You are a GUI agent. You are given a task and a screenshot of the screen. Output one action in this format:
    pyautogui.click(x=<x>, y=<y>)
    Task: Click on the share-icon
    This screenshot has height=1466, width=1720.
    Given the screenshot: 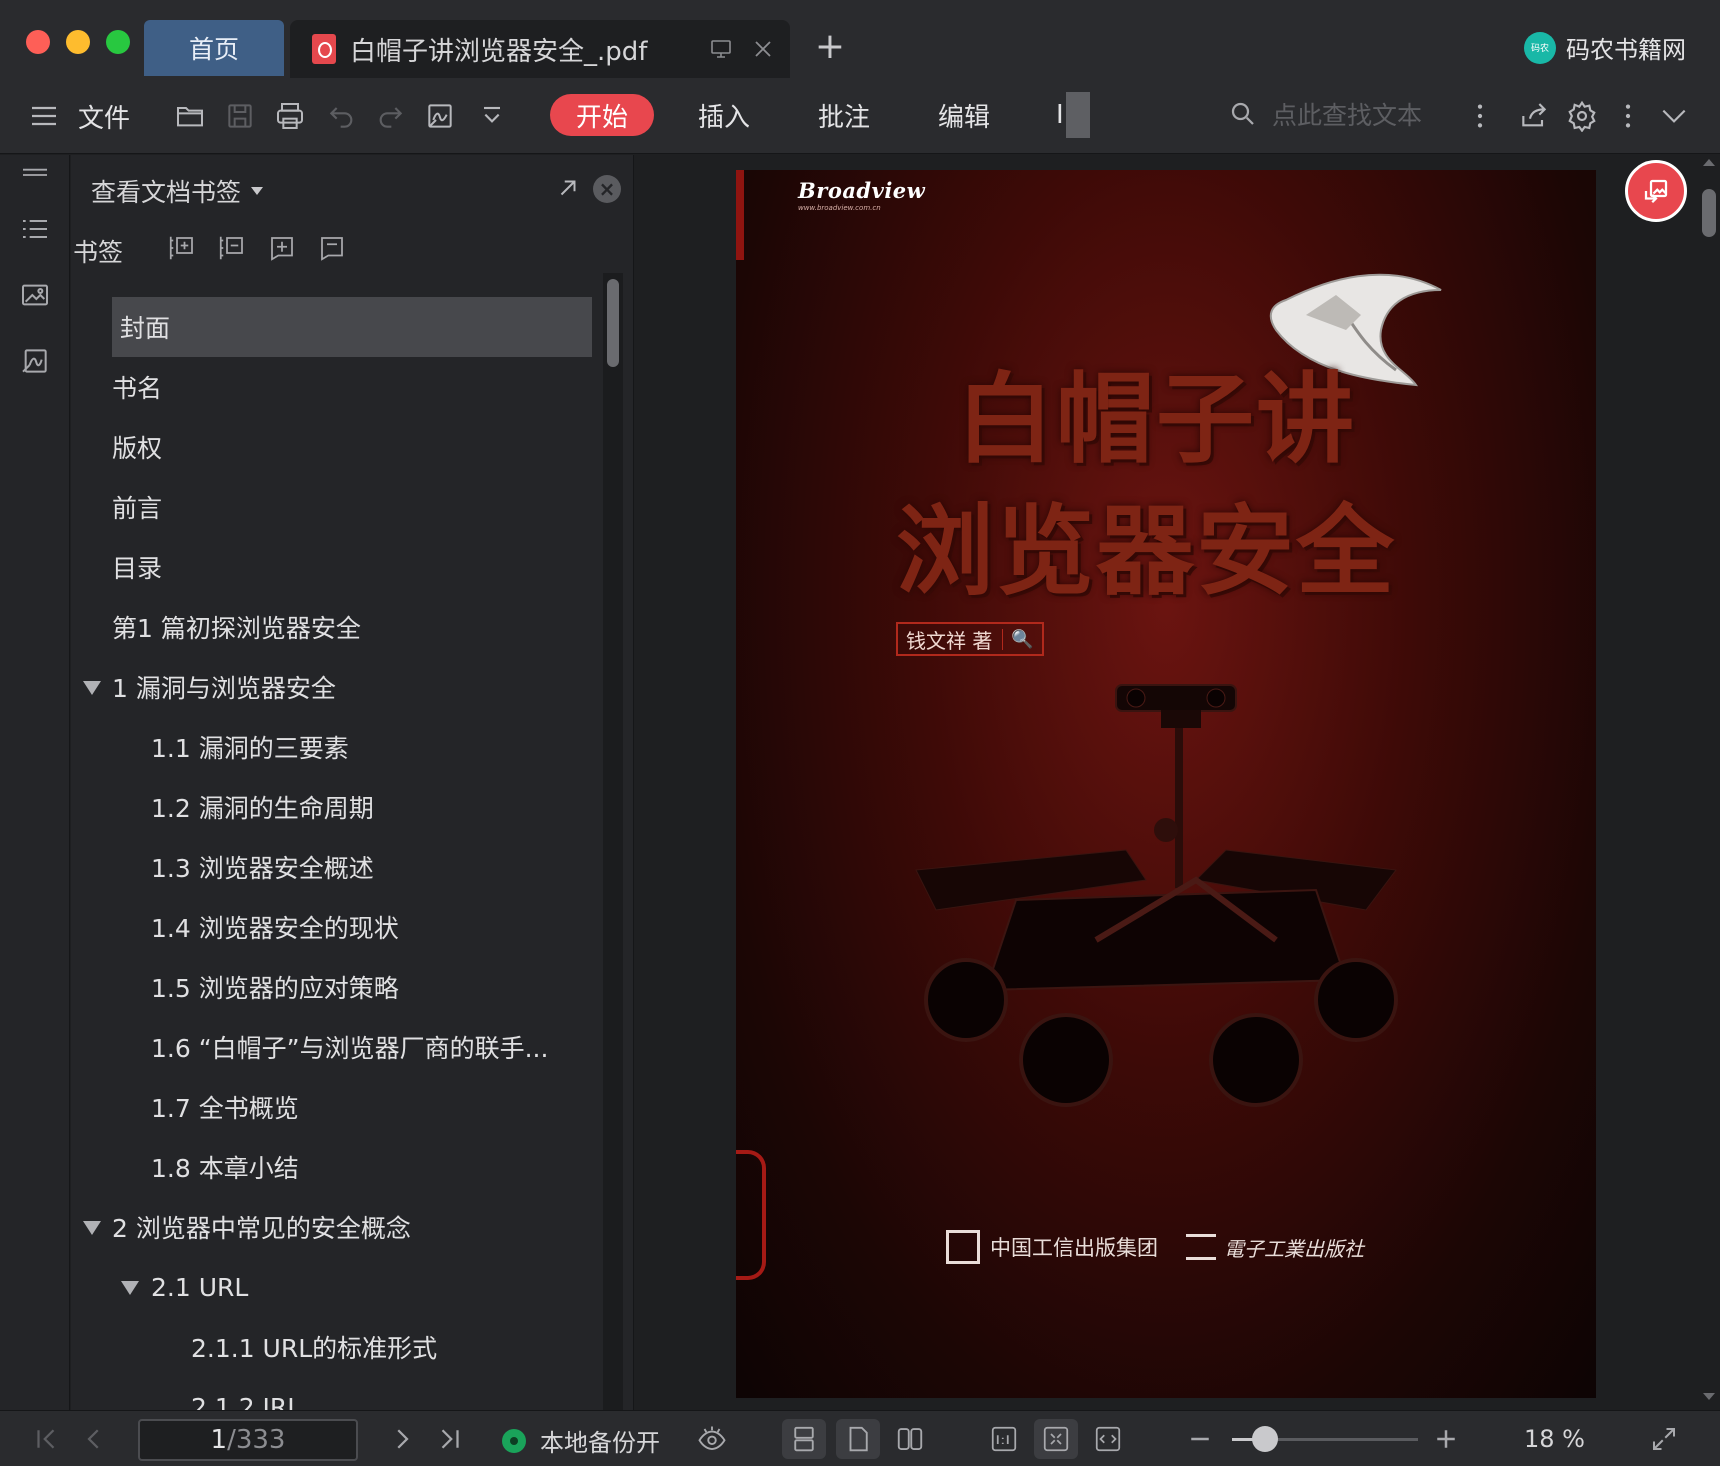 What is the action you would take?
    pyautogui.click(x=1534, y=116)
    